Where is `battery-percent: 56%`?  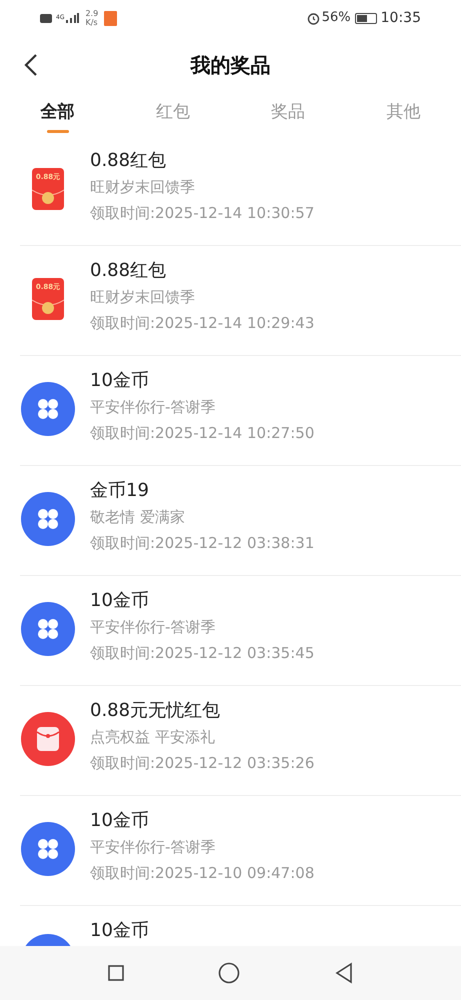 battery-percent: 56% is located at coordinates (336, 18).